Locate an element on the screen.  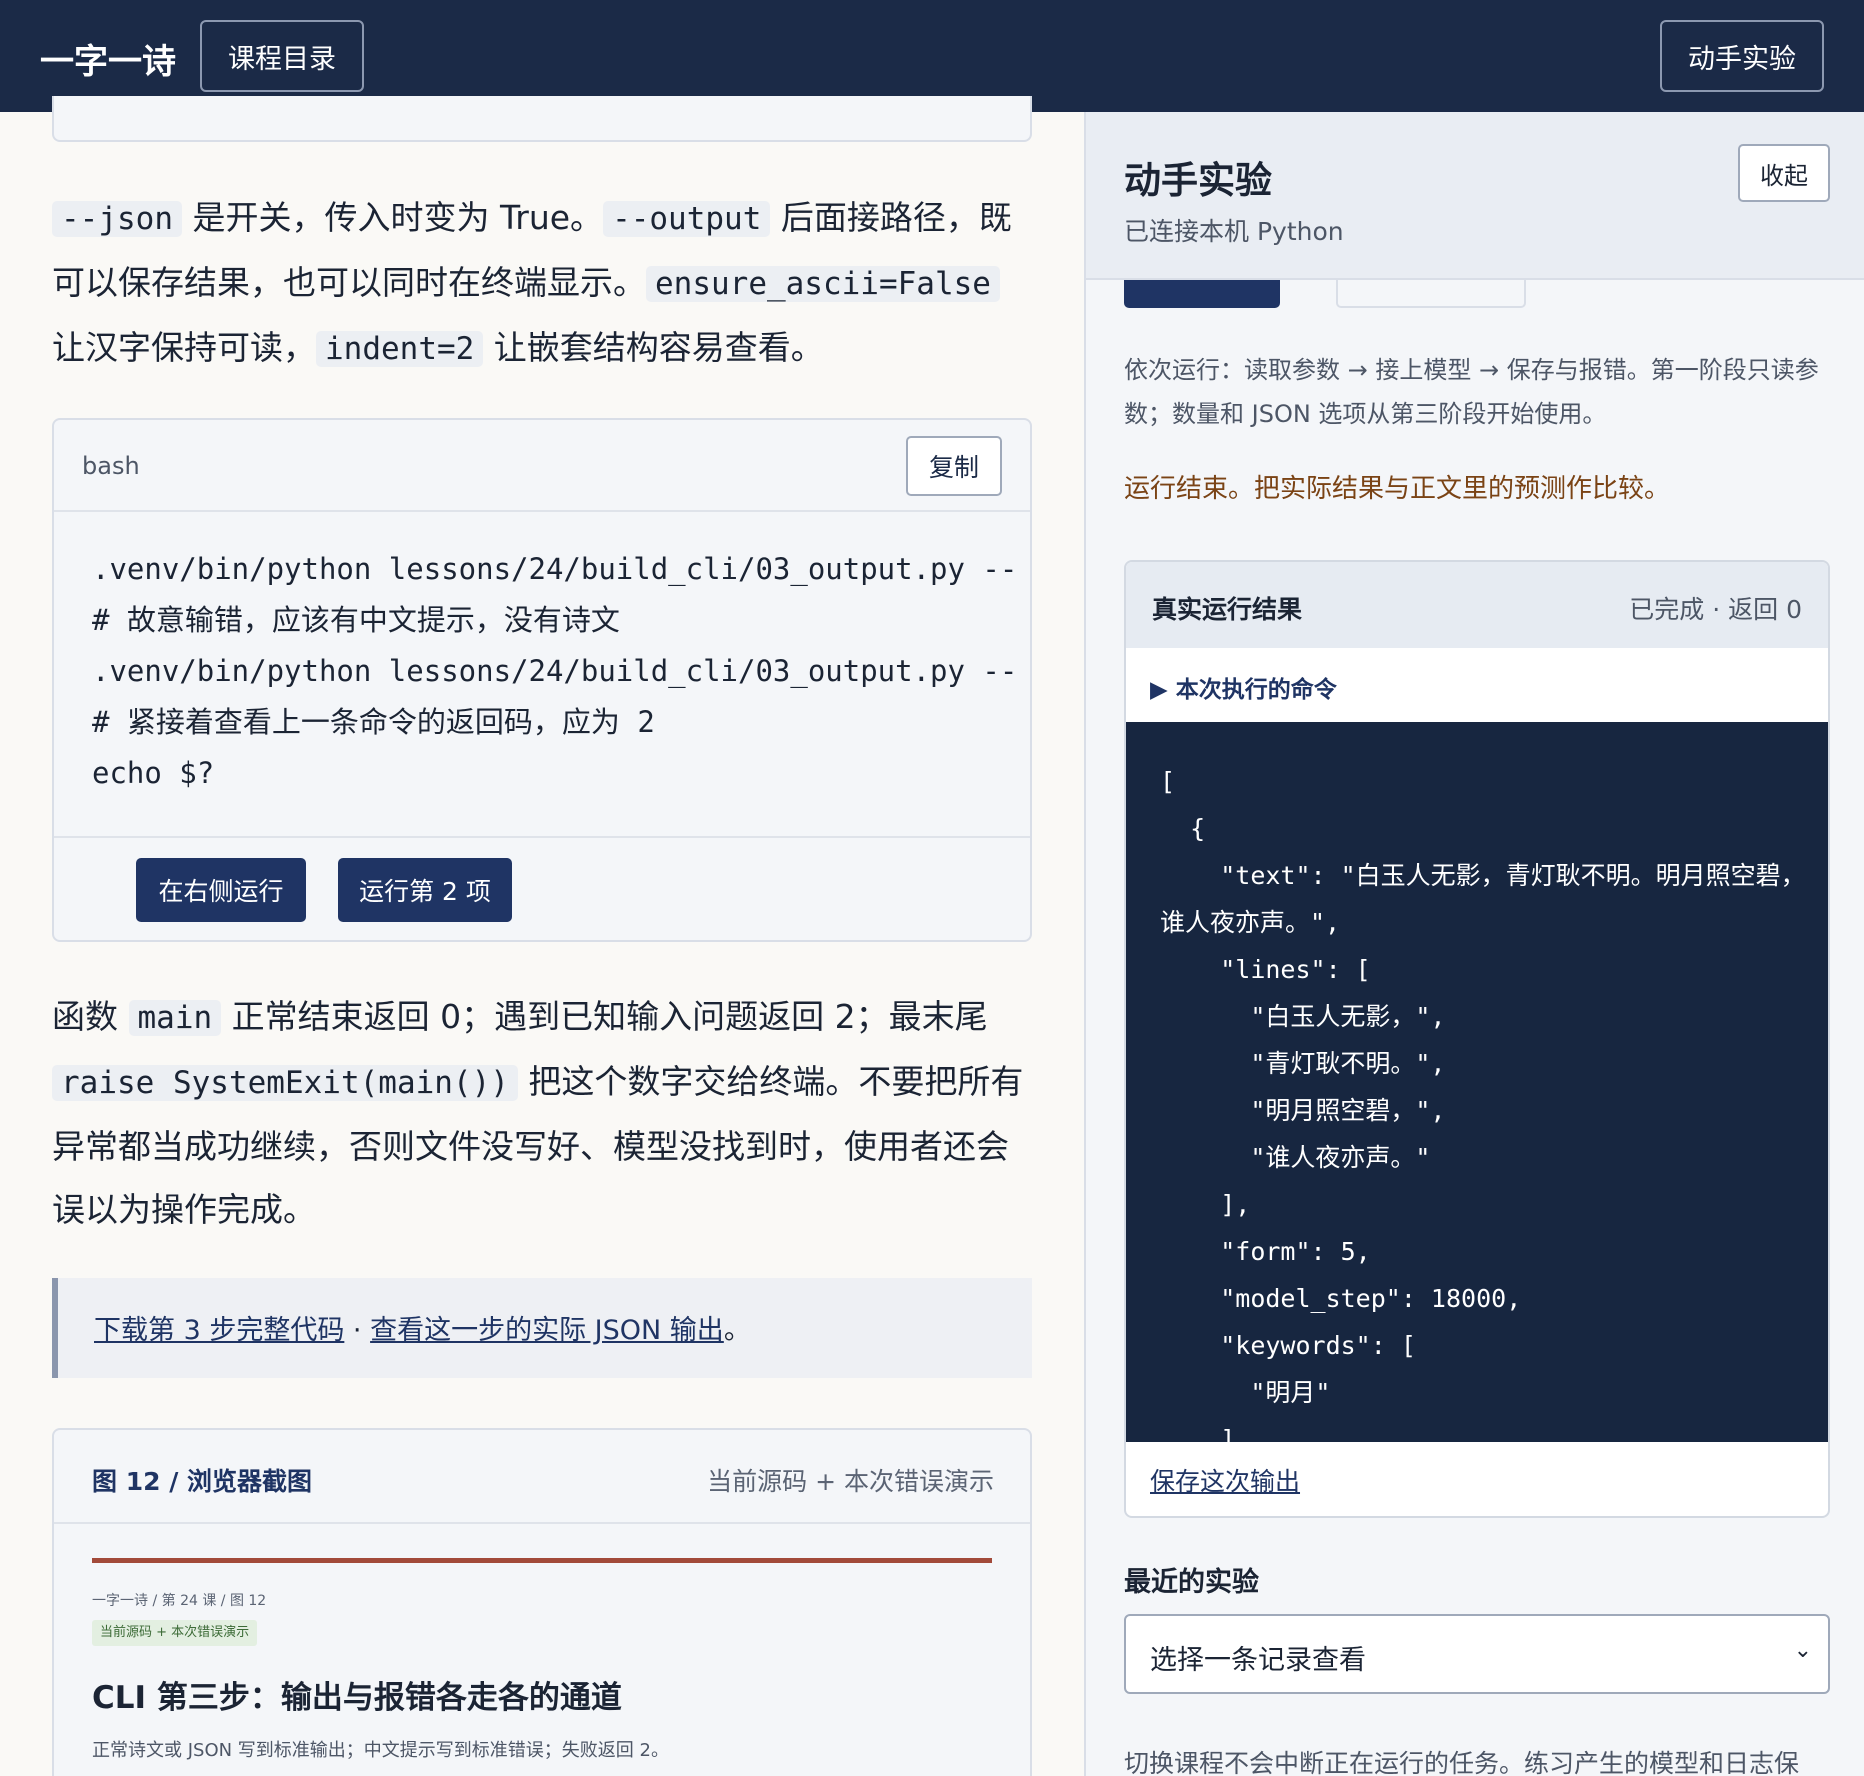
select-placeholder: 选择一条记录查看 is located at coordinates (1258, 1660).